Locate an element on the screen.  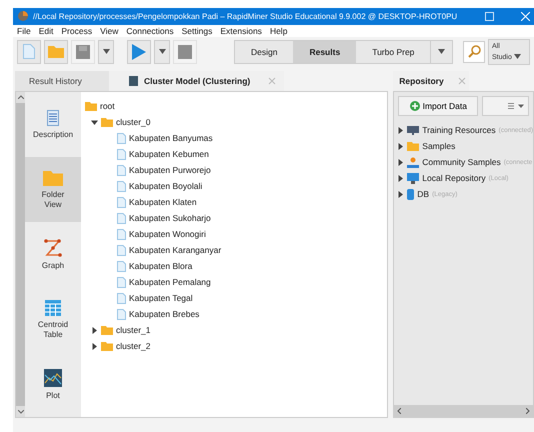
import-data-button: Import Data is located at coordinates (438, 106).